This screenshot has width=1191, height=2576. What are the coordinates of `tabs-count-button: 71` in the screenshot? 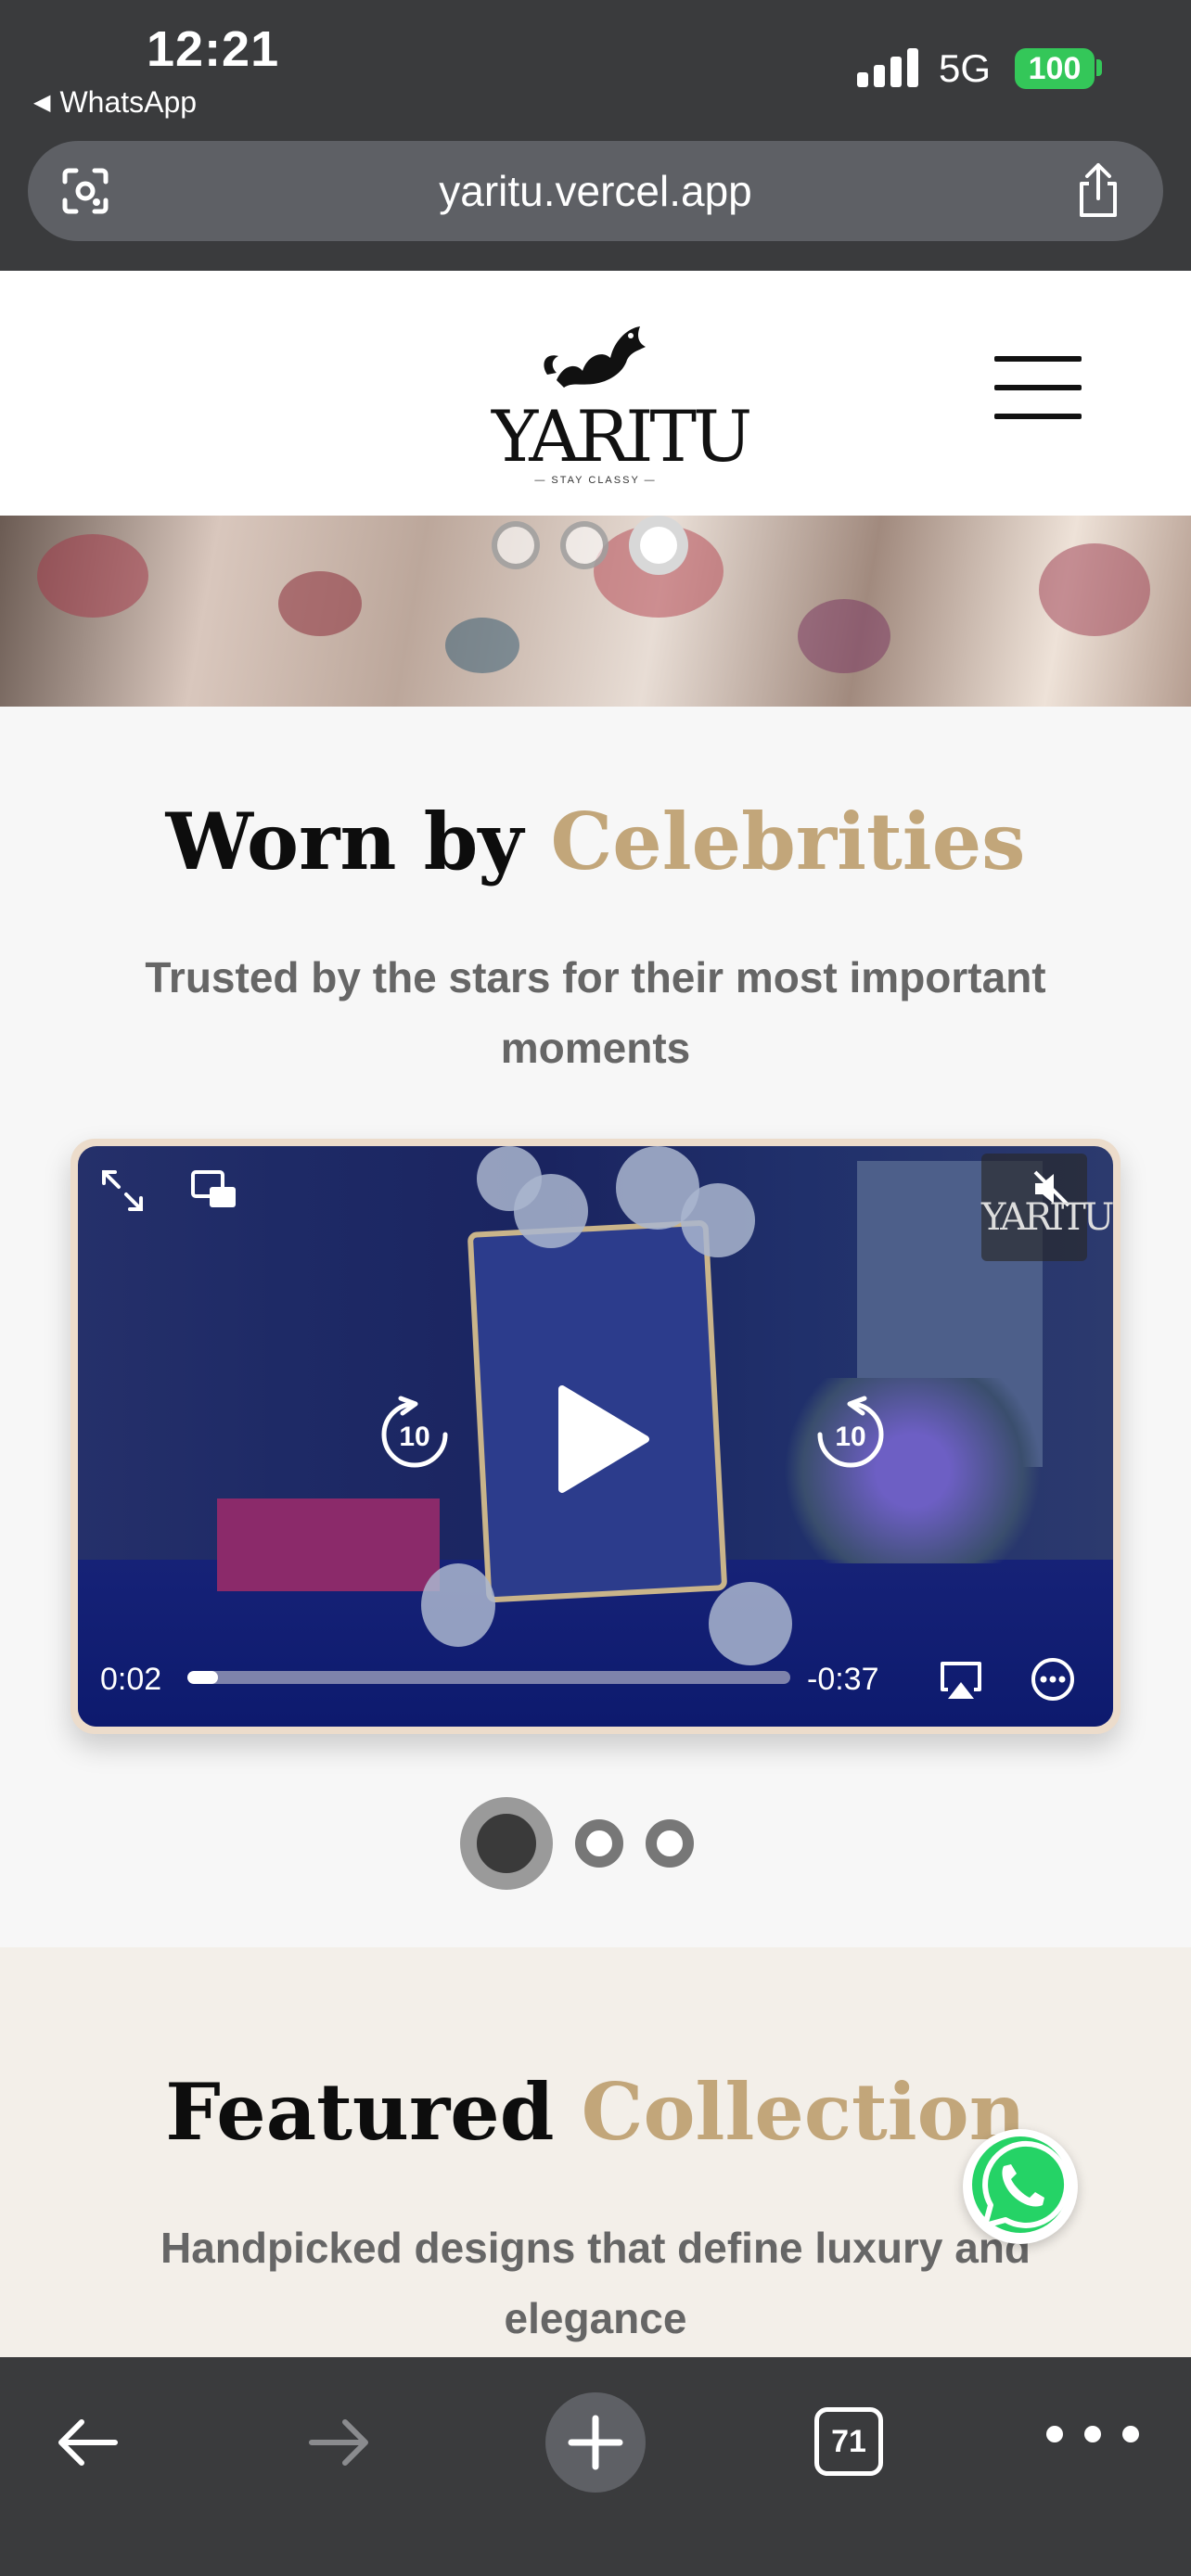 It's located at (848, 2441).